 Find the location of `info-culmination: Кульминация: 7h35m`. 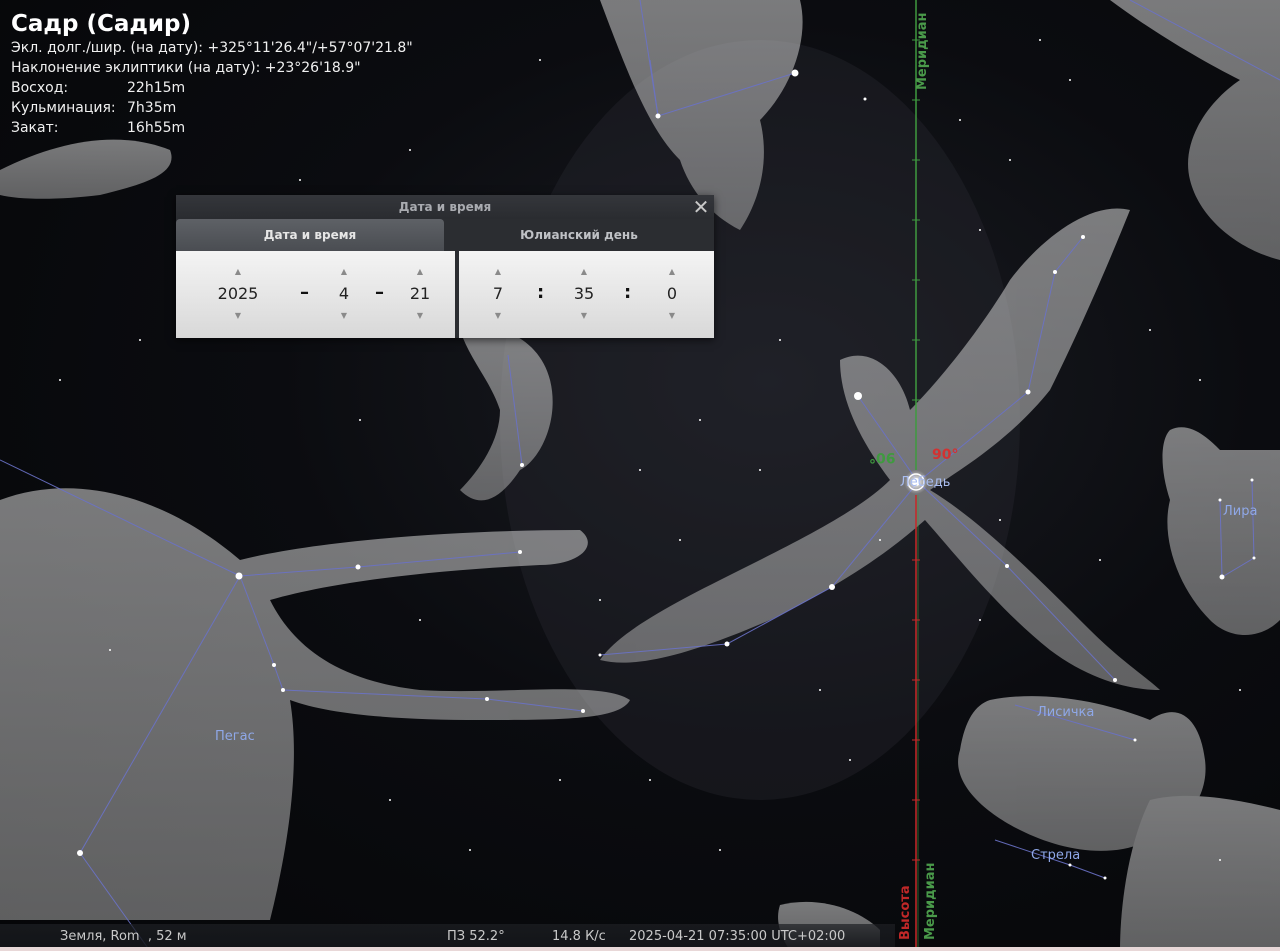

info-culmination: Кульминация: 7h35m is located at coordinates (212, 108).